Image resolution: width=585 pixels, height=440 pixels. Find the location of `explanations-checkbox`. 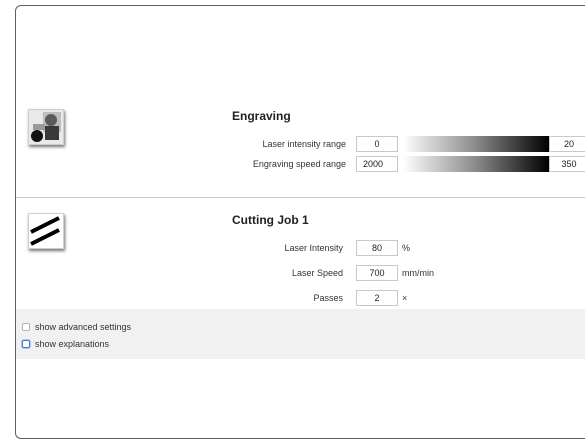

explanations-checkbox is located at coordinates (26, 344).